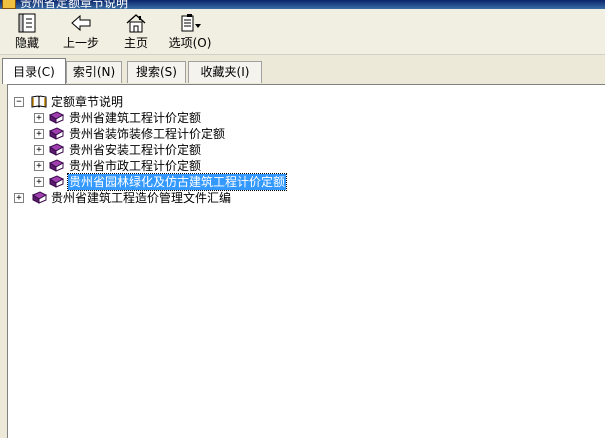  What do you see at coordinates (9, 4) in the screenshot?
I see `app-icon` at bounding box center [9, 4].